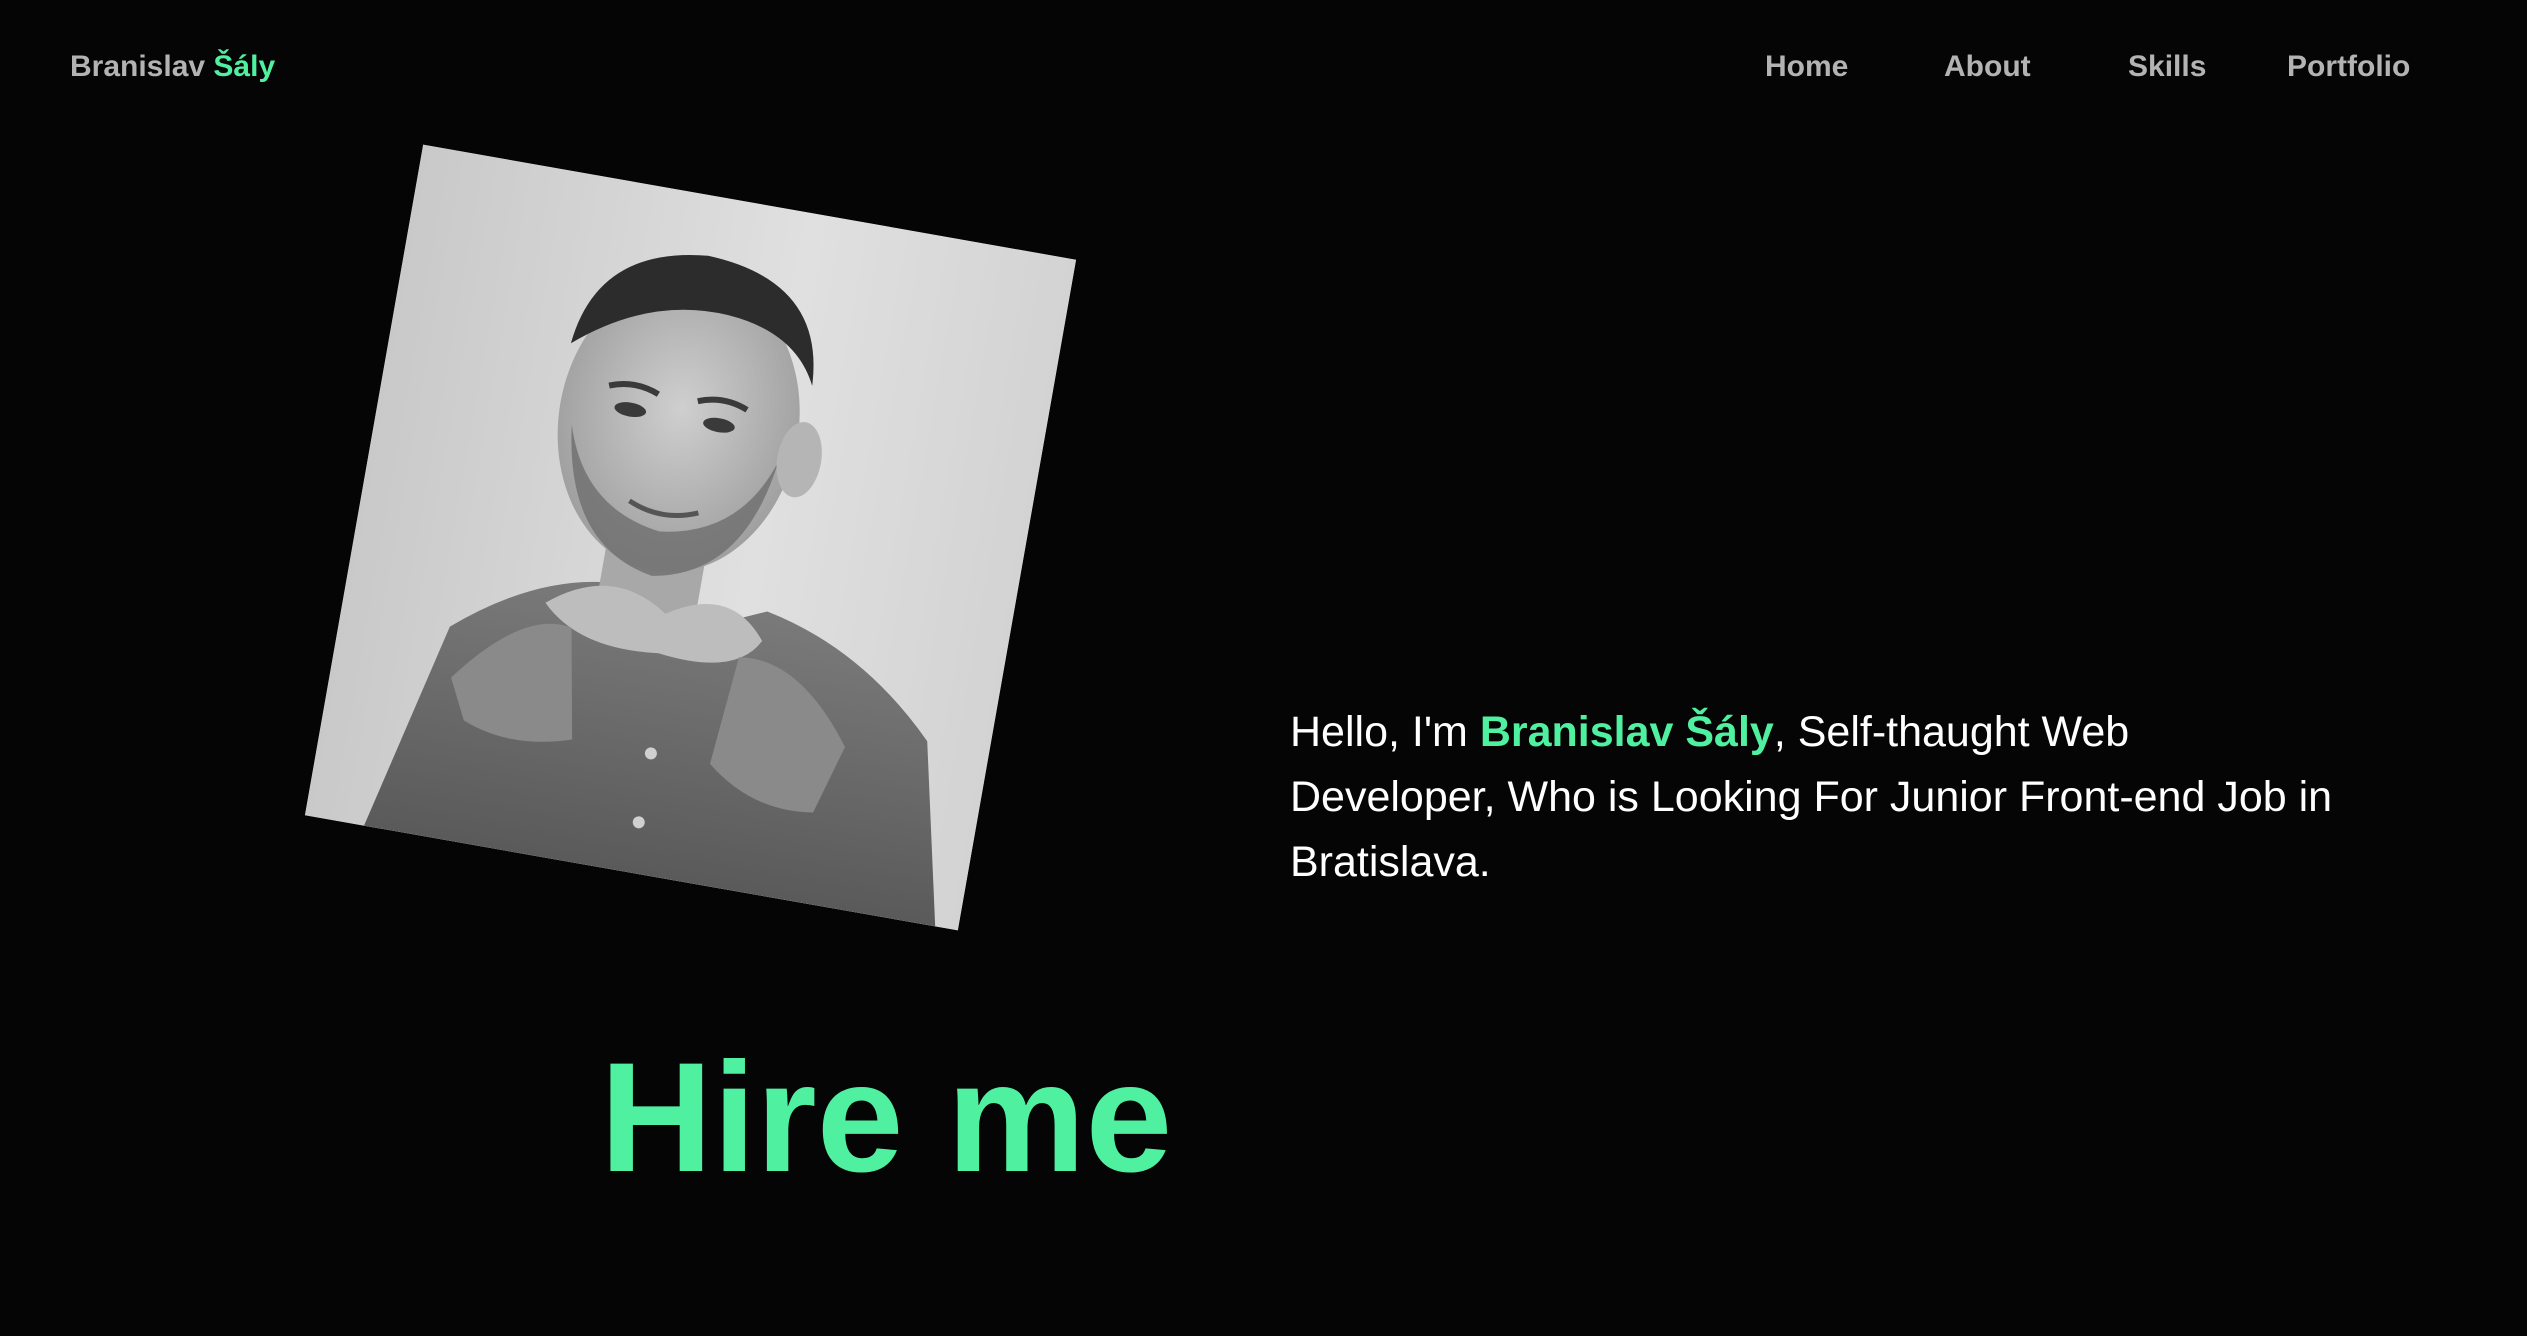  What do you see at coordinates (1806, 67) in the screenshot?
I see `nav-link-home: Home` at bounding box center [1806, 67].